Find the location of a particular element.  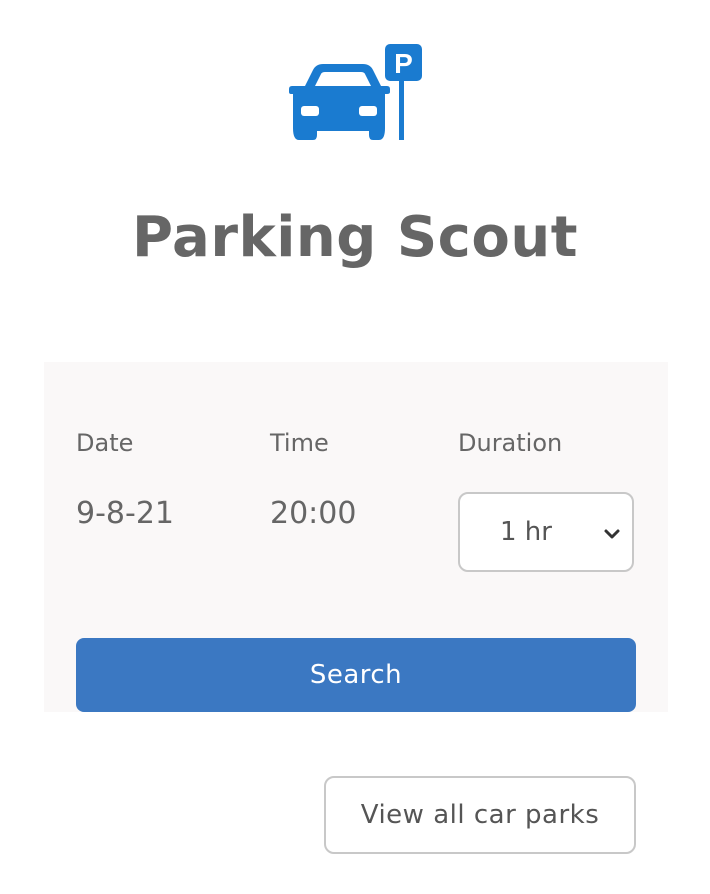

chevron-down-icon is located at coordinates (612, 534).